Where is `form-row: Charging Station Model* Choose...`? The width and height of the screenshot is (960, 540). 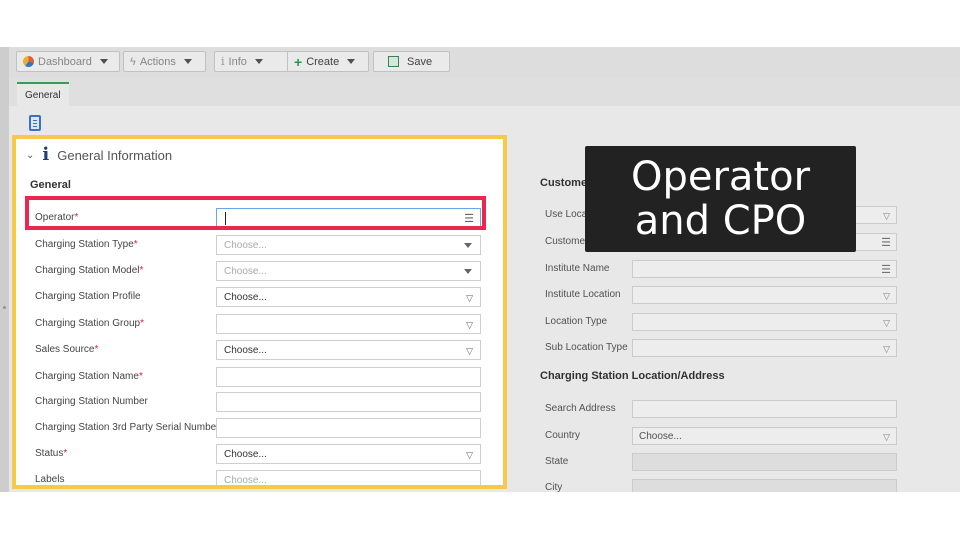 form-row: Charging Station Model* Choose... is located at coordinates (265, 271).